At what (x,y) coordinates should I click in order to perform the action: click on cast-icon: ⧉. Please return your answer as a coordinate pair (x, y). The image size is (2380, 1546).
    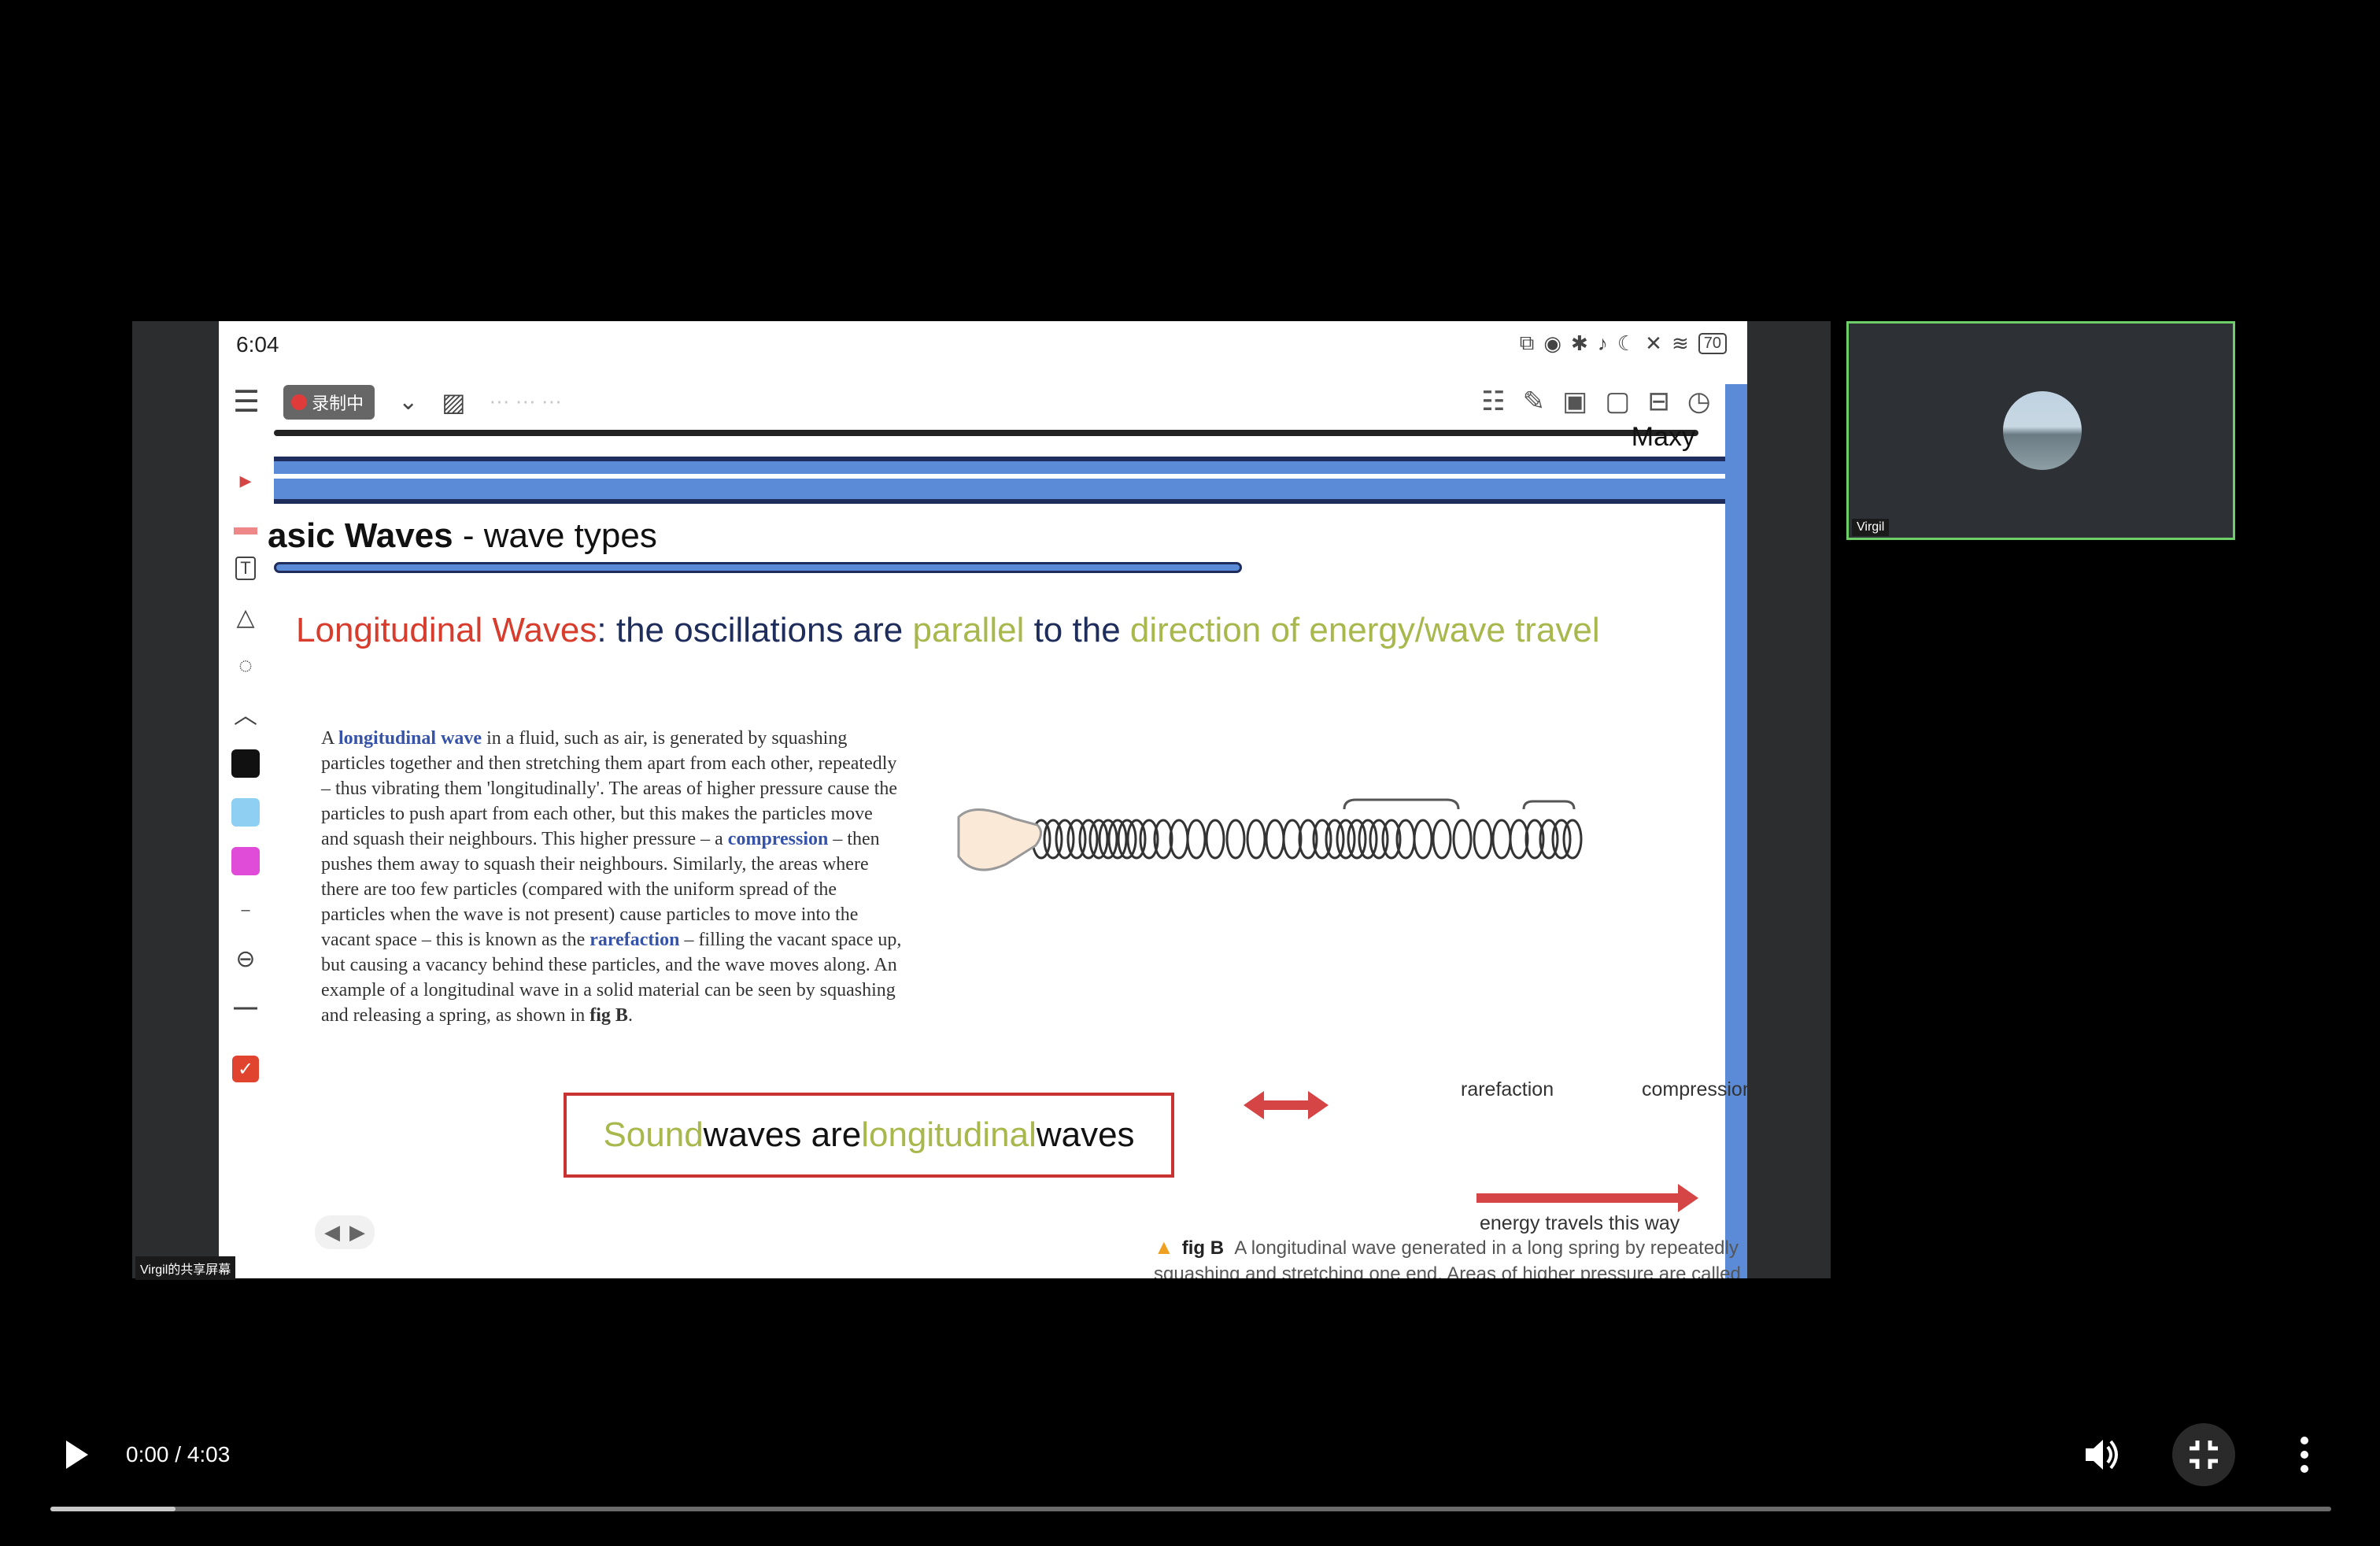
    Looking at the image, I should click on (1527, 342).